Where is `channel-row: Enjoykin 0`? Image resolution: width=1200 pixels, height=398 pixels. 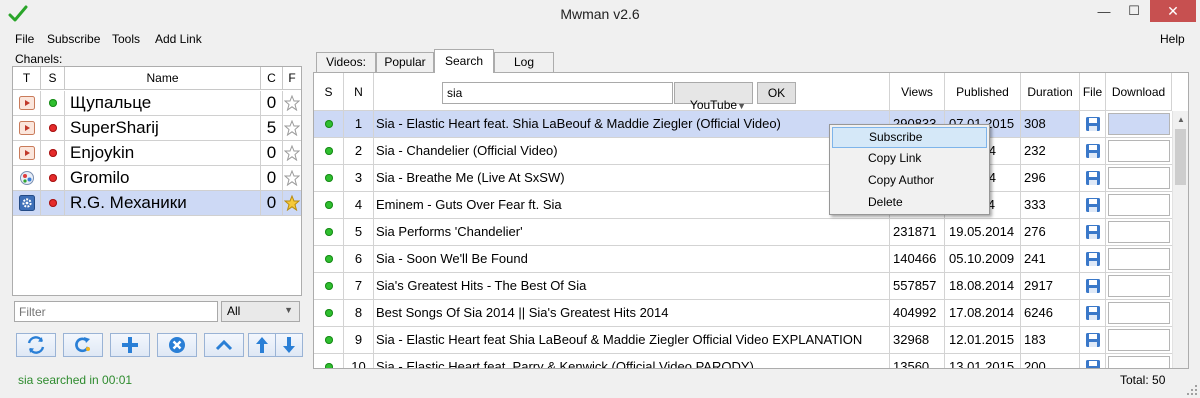
channel-row: Enjoykin 0 is located at coordinates (157, 153).